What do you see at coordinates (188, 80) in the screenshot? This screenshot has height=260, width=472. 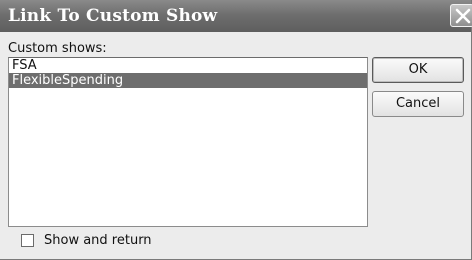 I see `list-item-flexiblespending: FlexibleSpending` at bounding box center [188, 80].